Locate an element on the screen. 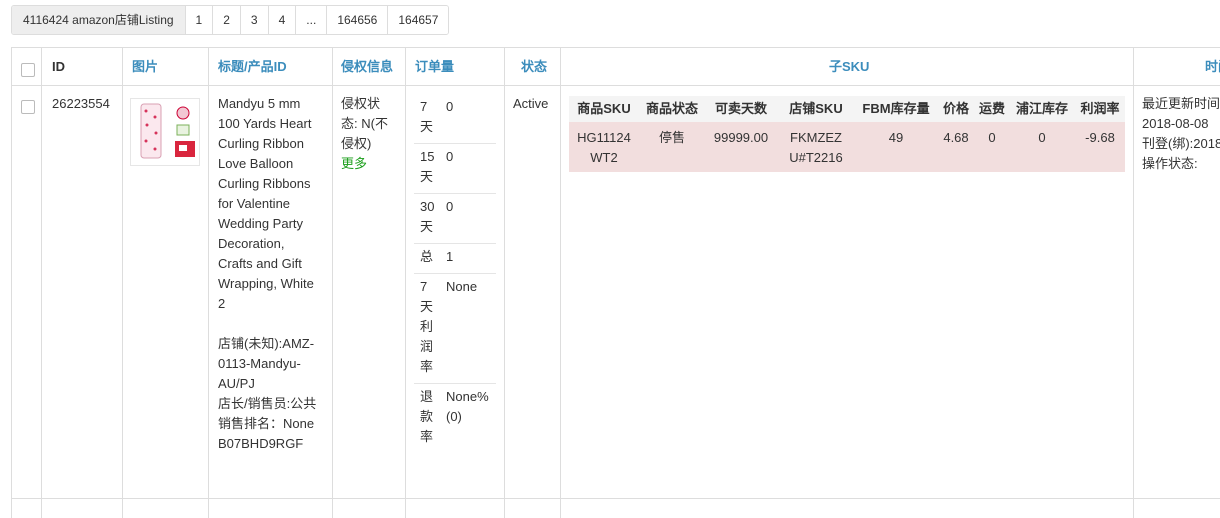 This screenshot has width=1220, height=518. order-row: 30 天 0 is located at coordinates (455, 219).